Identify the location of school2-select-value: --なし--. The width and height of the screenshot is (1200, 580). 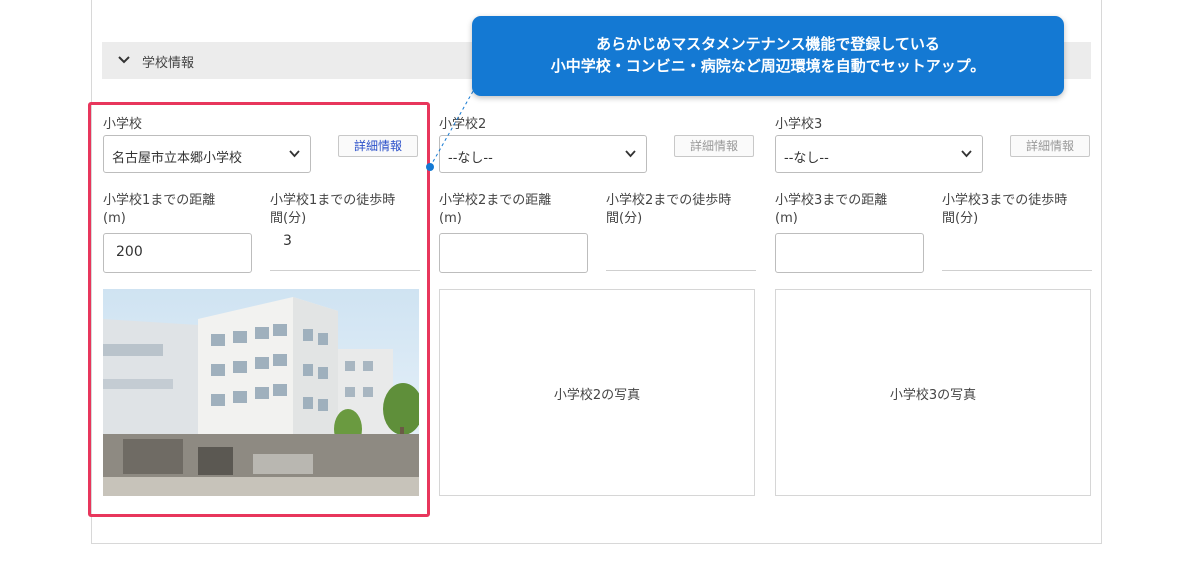
(470, 158).